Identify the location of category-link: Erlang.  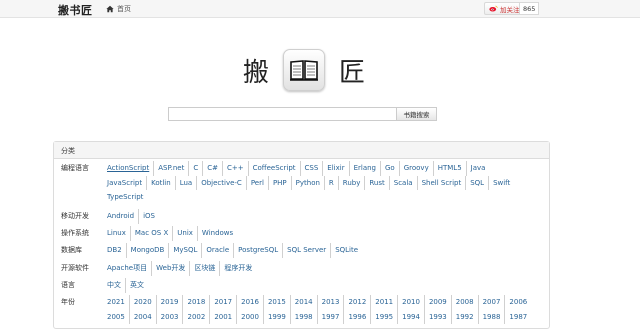
(364, 168).